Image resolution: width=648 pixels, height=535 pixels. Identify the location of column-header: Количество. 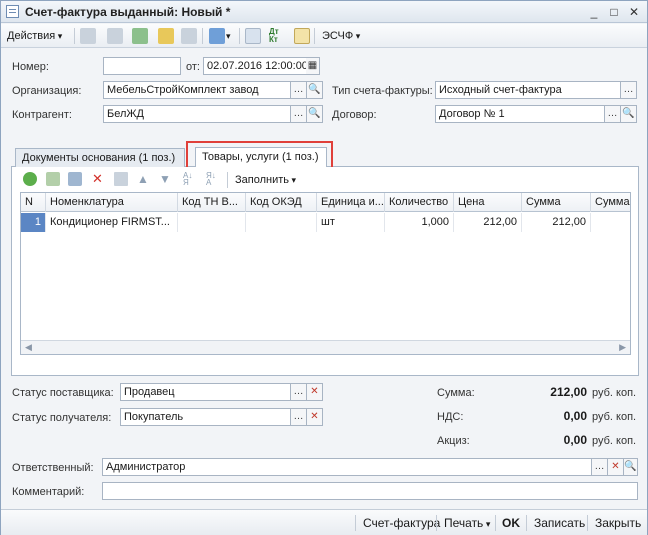
(419, 202).